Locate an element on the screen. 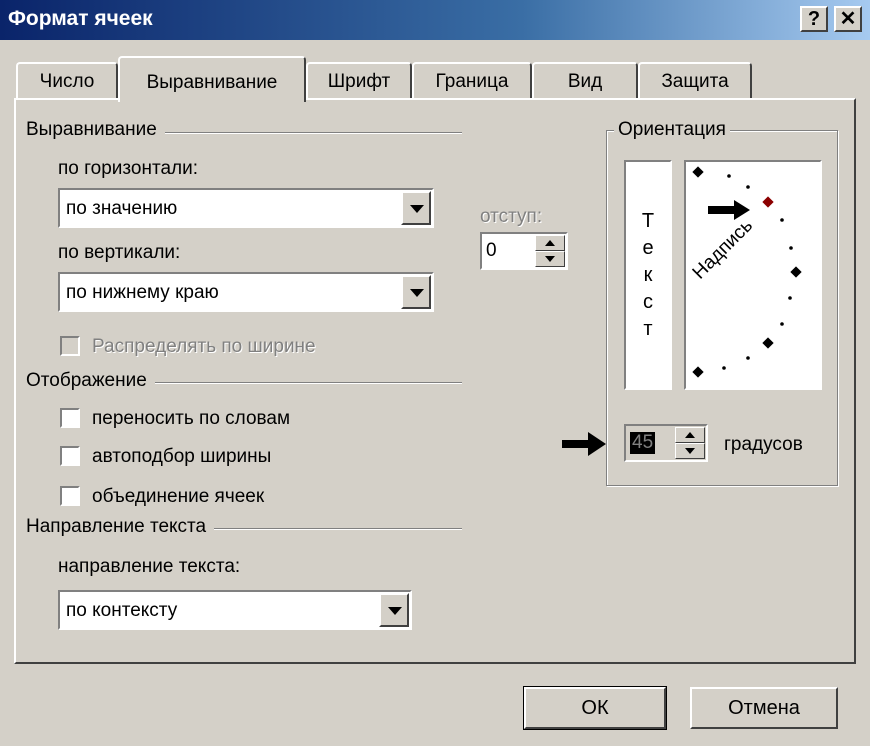 The width and height of the screenshot is (870, 746). orientation-dial: Надпись is located at coordinates (753, 275).